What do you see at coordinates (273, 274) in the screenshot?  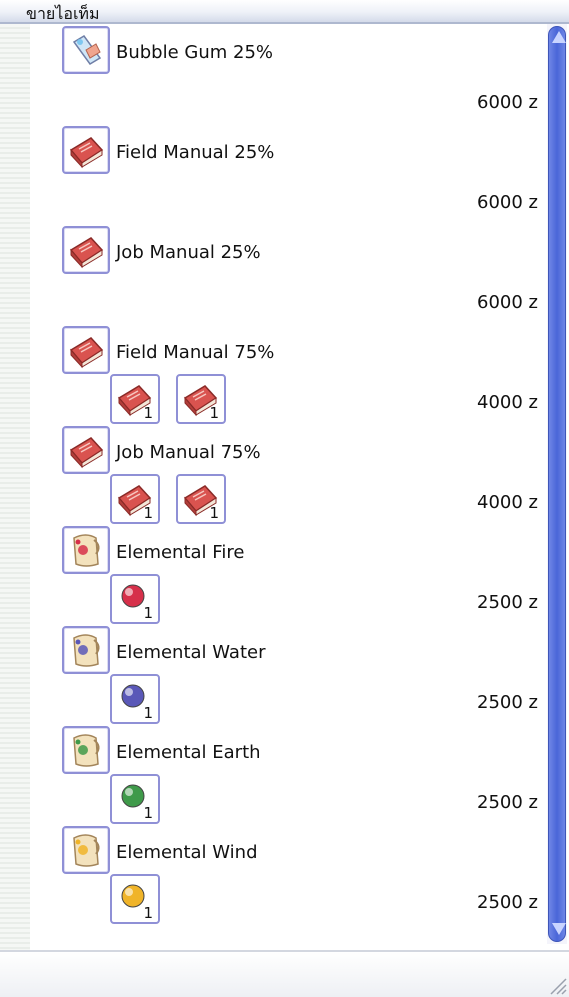 I see `list-item: Job Manual 25% 6000 z` at bounding box center [273, 274].